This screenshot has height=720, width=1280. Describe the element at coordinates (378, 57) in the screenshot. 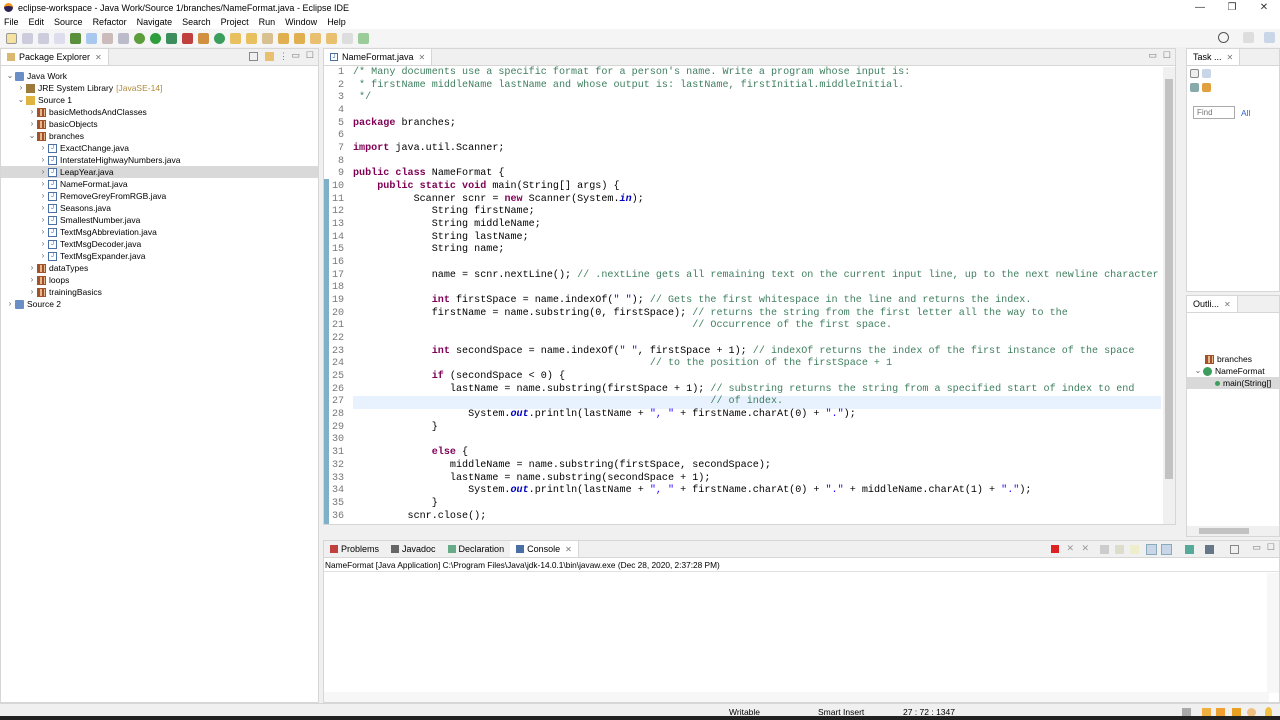

I see `tab-nameformat-java: J NameFormat.java ✕` at that location.